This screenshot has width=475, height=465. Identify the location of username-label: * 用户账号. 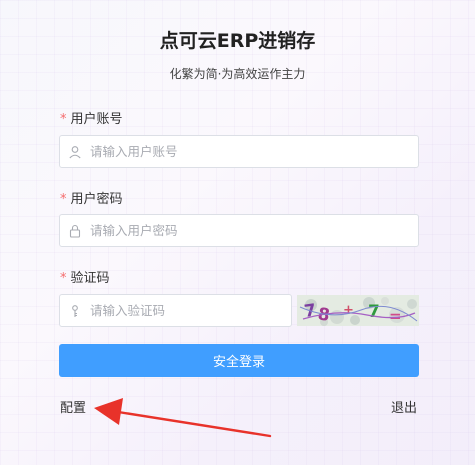
(91, 117).